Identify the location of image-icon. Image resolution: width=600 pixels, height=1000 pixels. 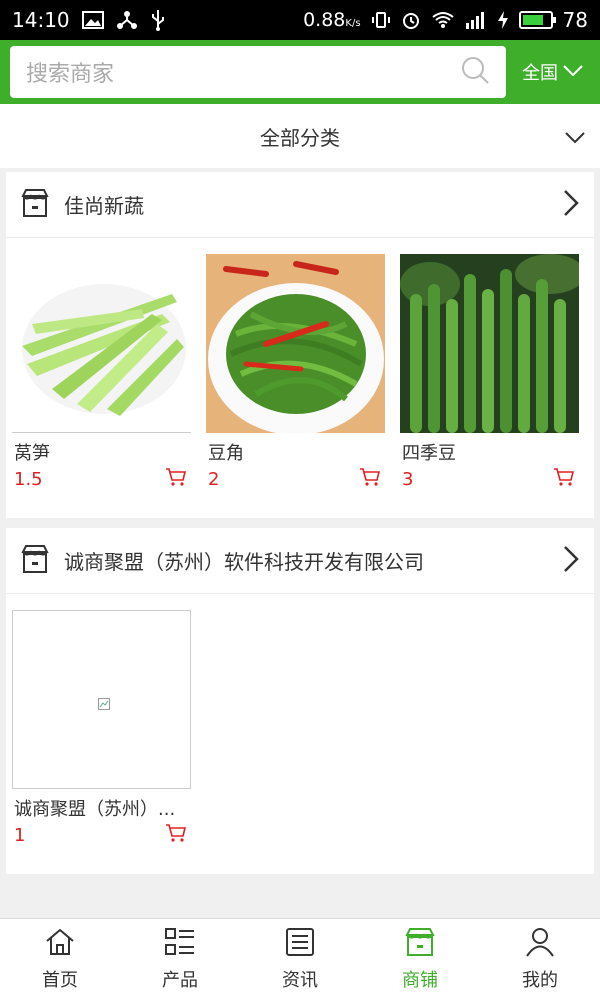
(92, 20).